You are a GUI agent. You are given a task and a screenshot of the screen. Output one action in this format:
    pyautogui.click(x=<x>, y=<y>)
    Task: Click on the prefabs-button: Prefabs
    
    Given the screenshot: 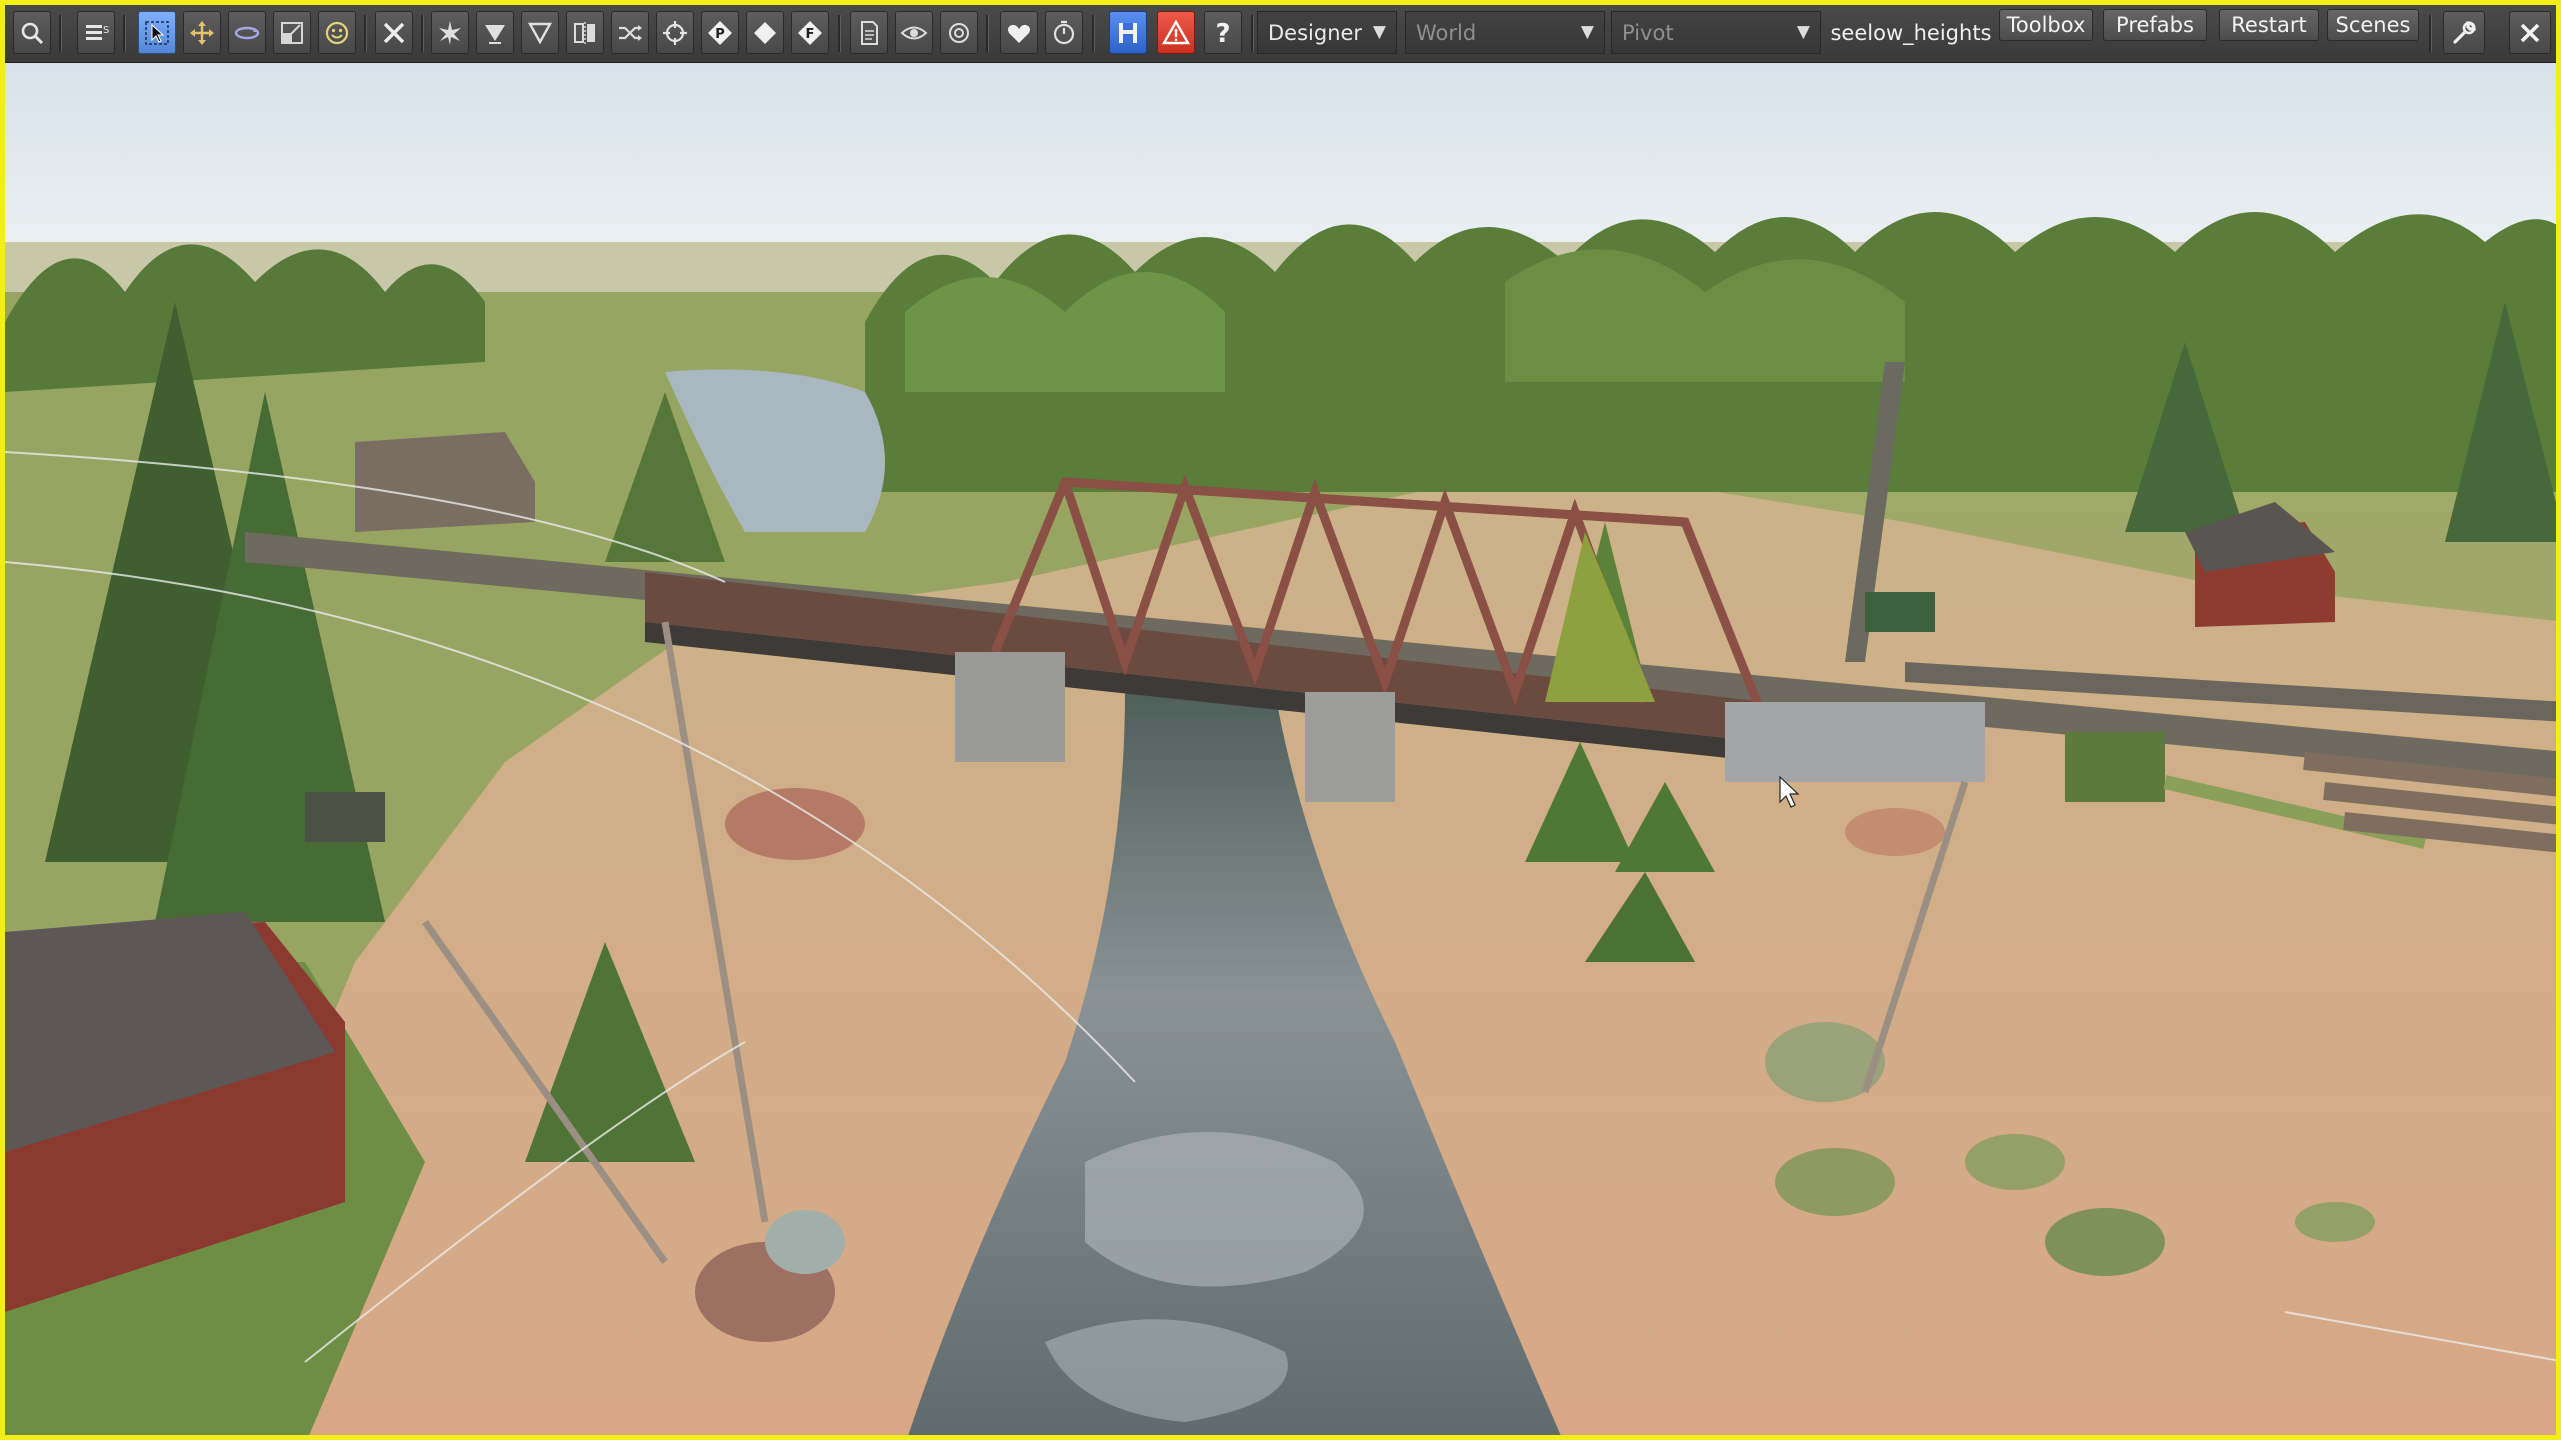 What is the action you would take?
    pyautogui.click(x=2155, y=25)
    